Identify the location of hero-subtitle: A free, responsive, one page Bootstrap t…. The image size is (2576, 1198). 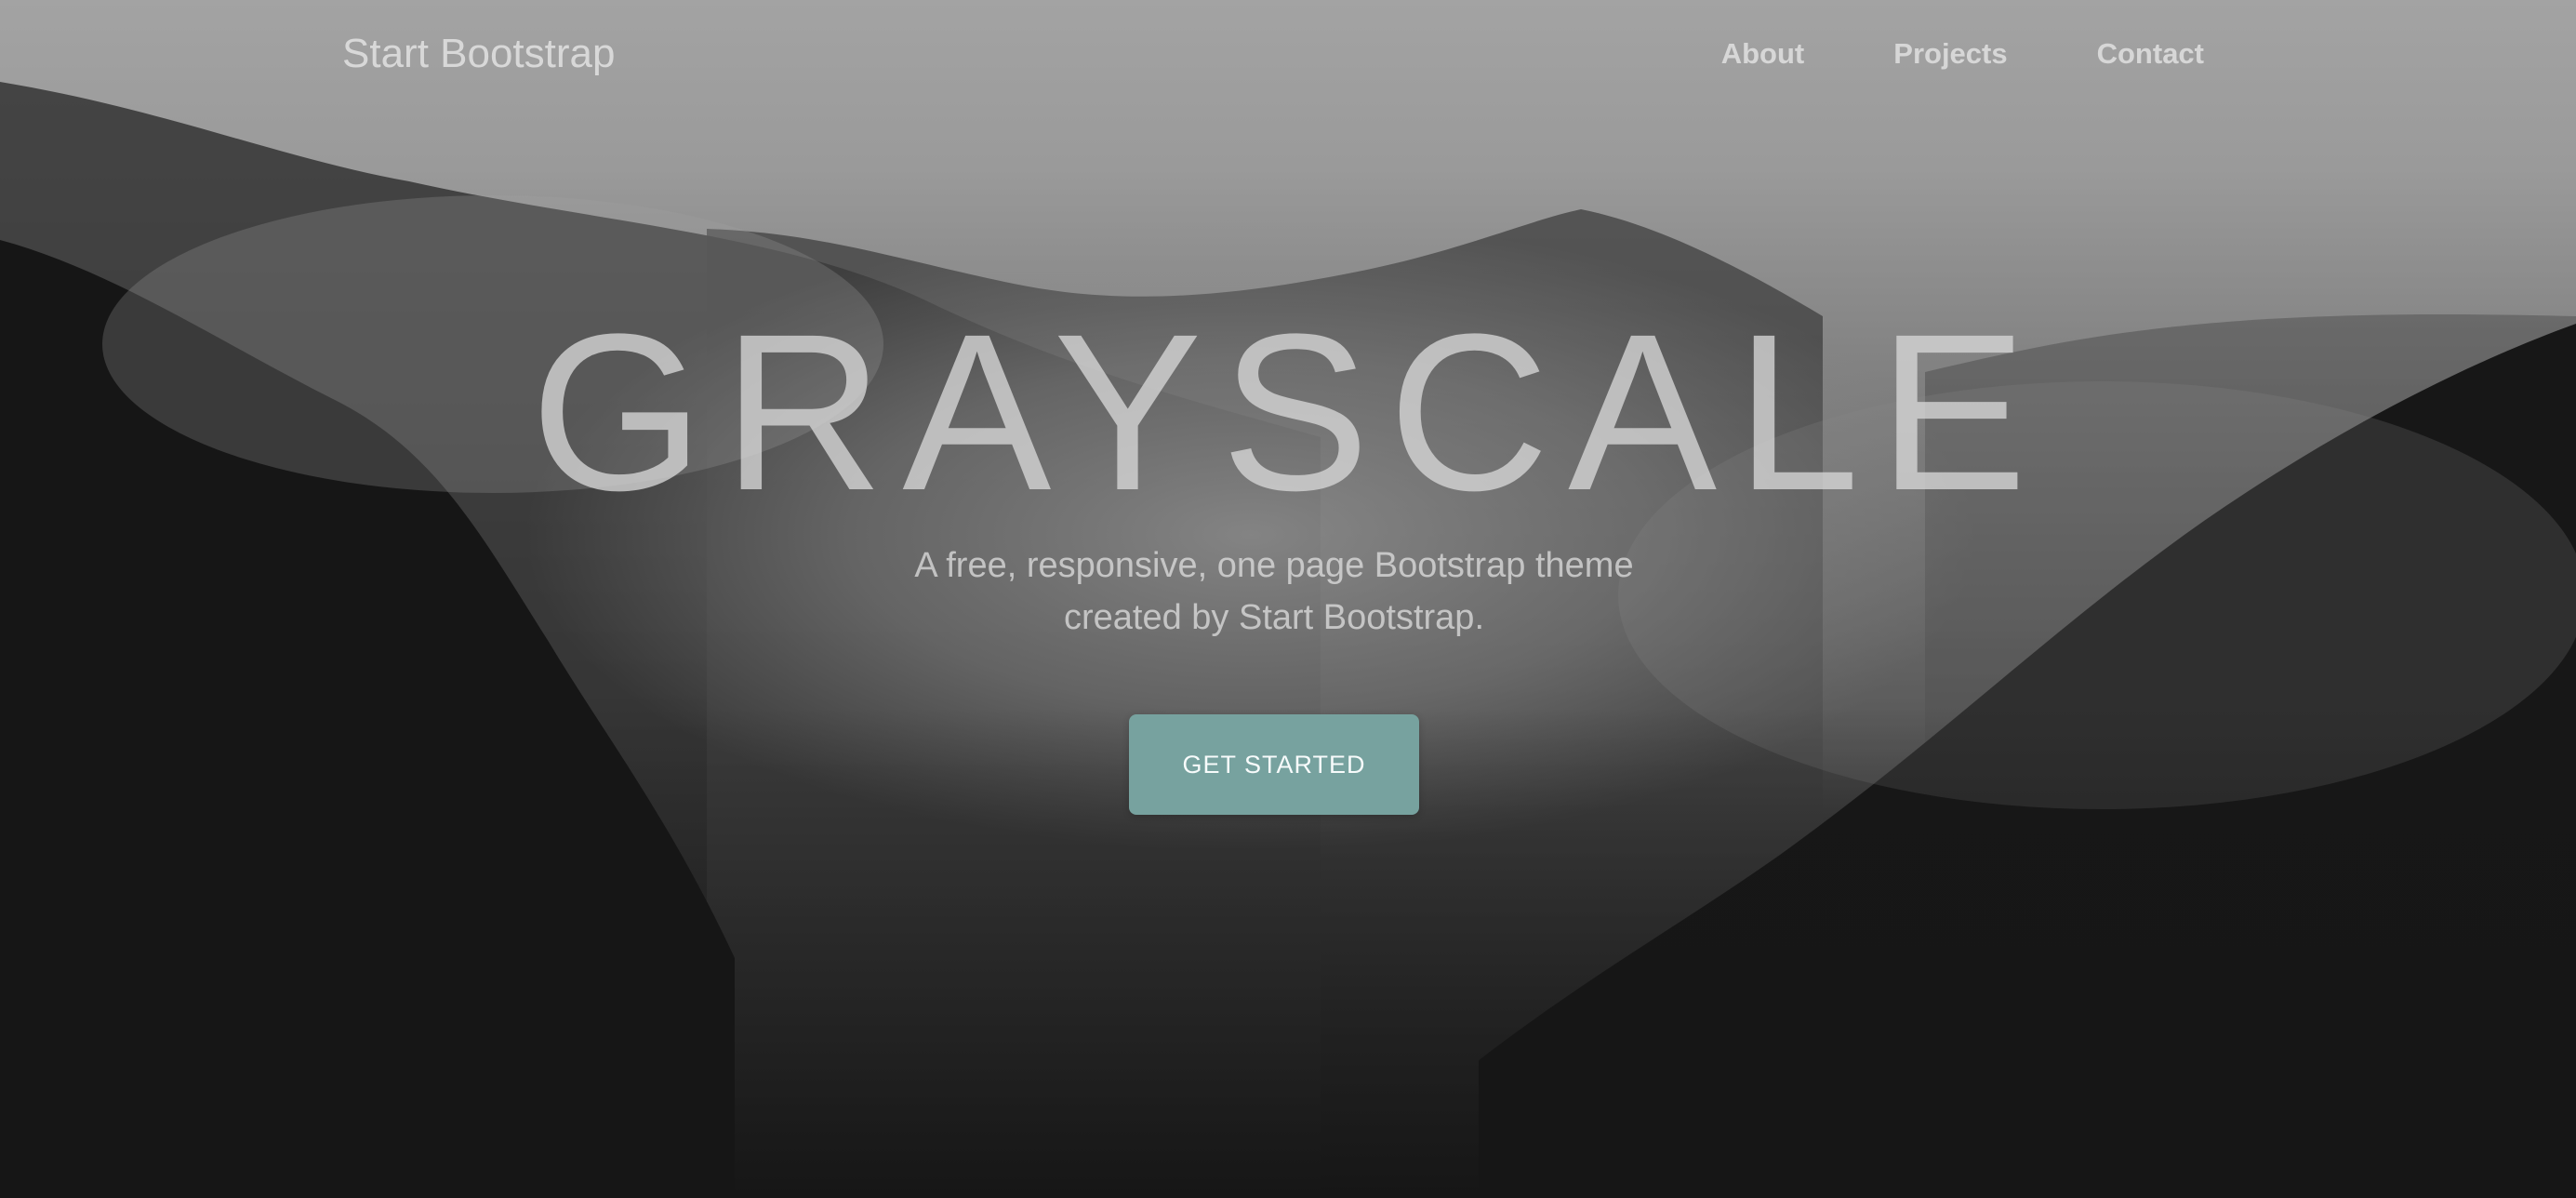
(1274, 591).